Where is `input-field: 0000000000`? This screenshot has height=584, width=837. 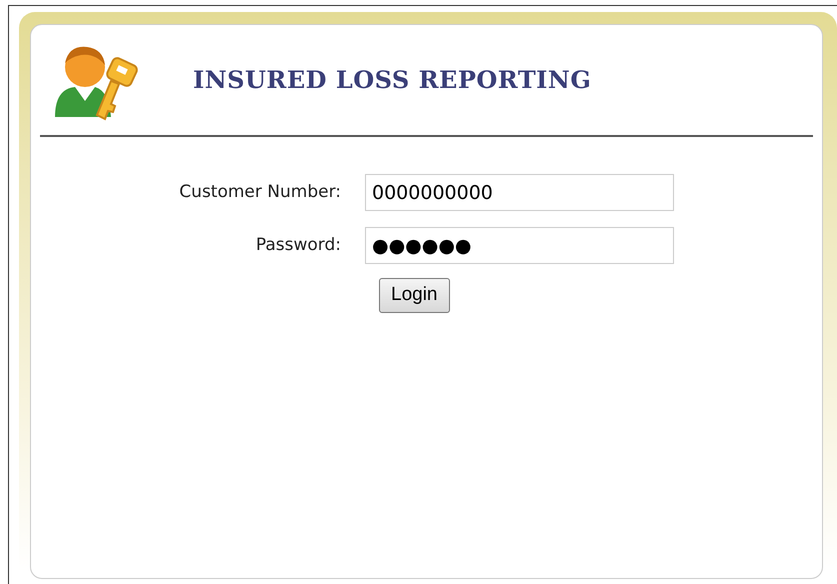 input-field: 0000000000 is located at coordinates (519, 192).